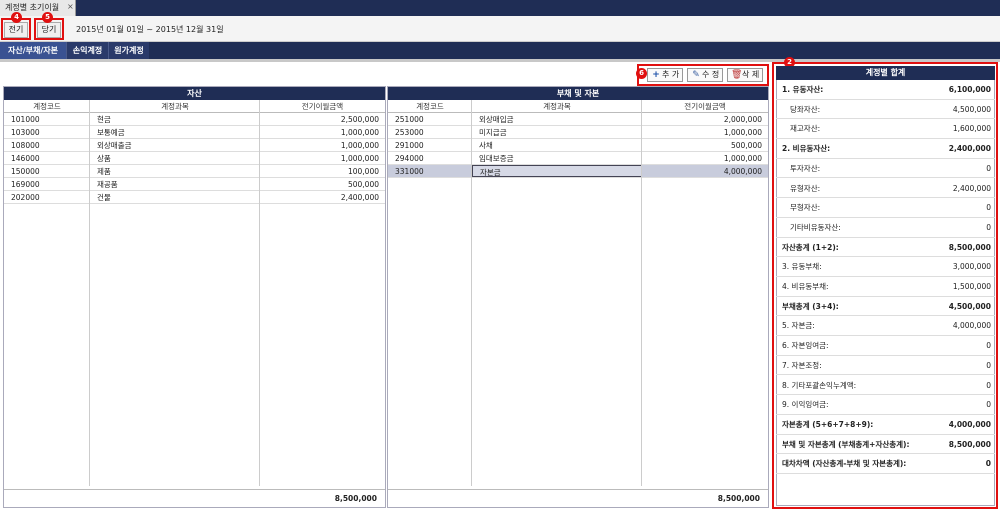 The width and height of the screenshot is (1000, 511). Describe the element at coordinates (104, 171) in the screenshot. I see `row-account: 제품` at that location.